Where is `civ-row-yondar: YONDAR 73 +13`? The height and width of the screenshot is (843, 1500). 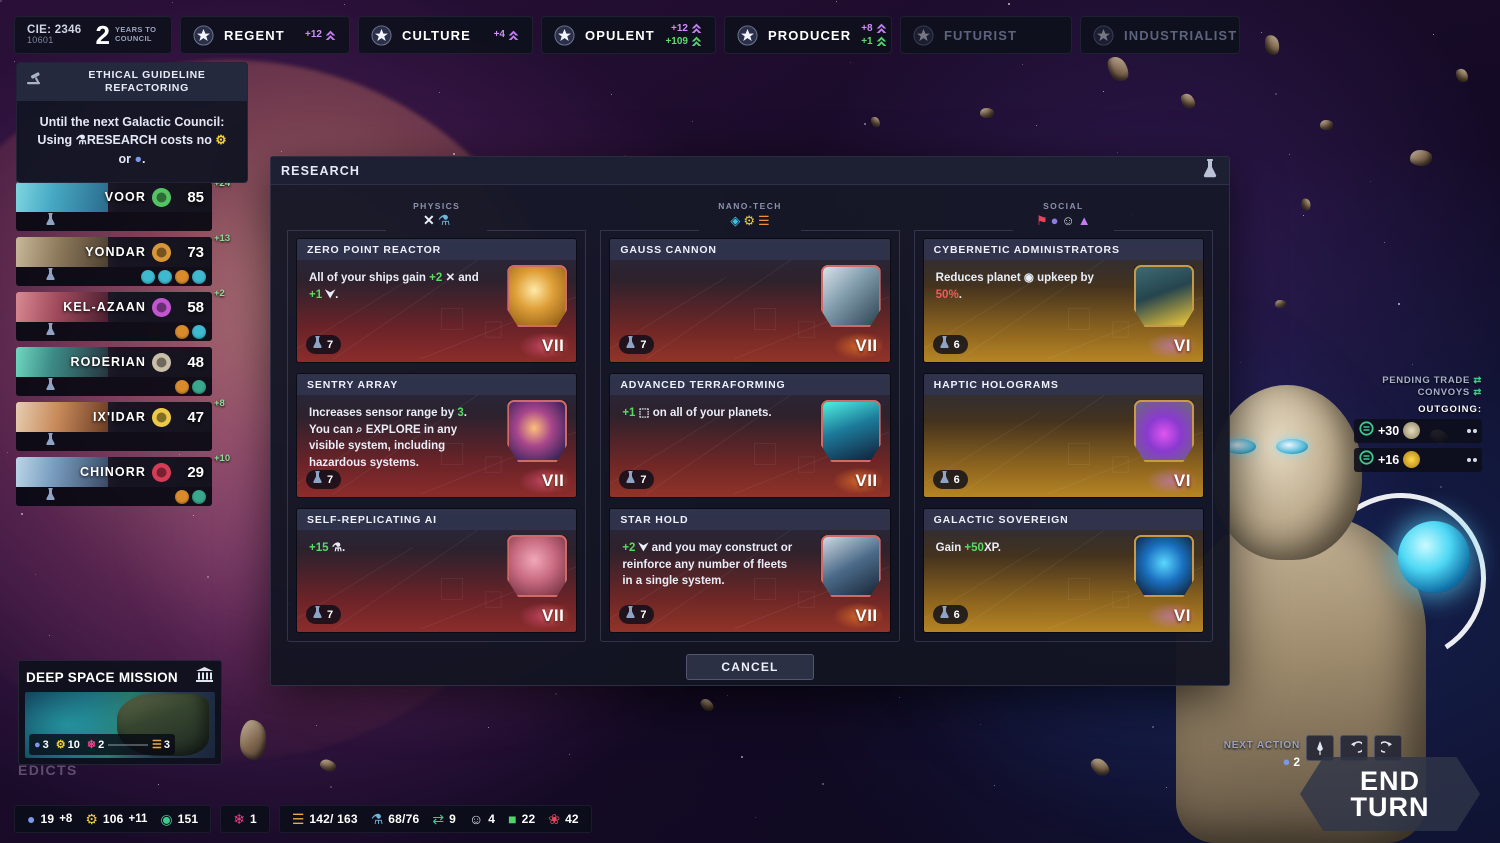
civ-row-yondar: YONDAR 73 +13 is located at coordinates (123, 259).